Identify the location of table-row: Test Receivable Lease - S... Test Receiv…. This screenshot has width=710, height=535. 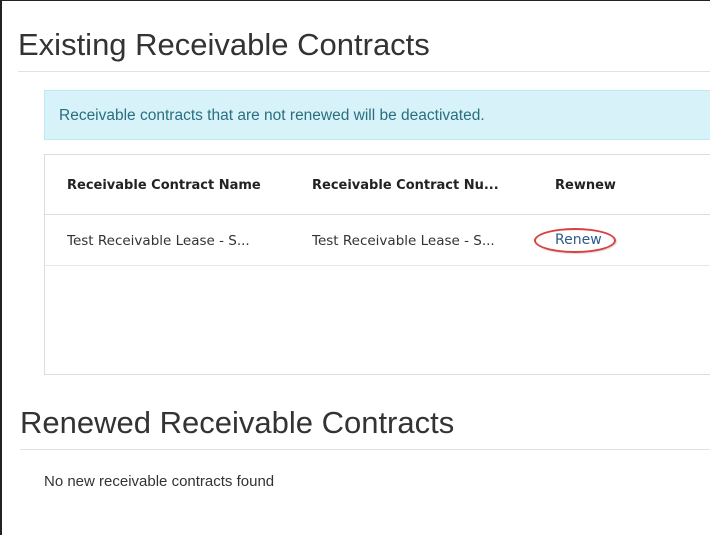
(377, 240).